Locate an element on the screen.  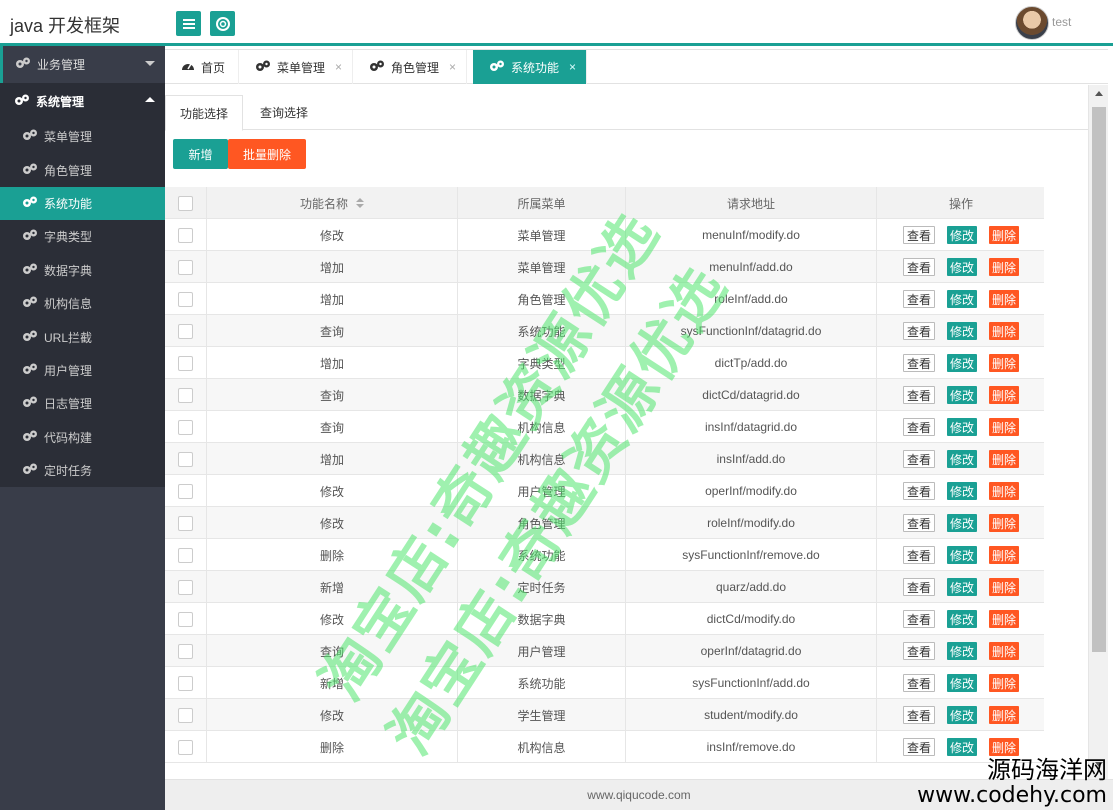
sidebar-item-dict-data: 数据字典 is located at coordinates (82, 270).